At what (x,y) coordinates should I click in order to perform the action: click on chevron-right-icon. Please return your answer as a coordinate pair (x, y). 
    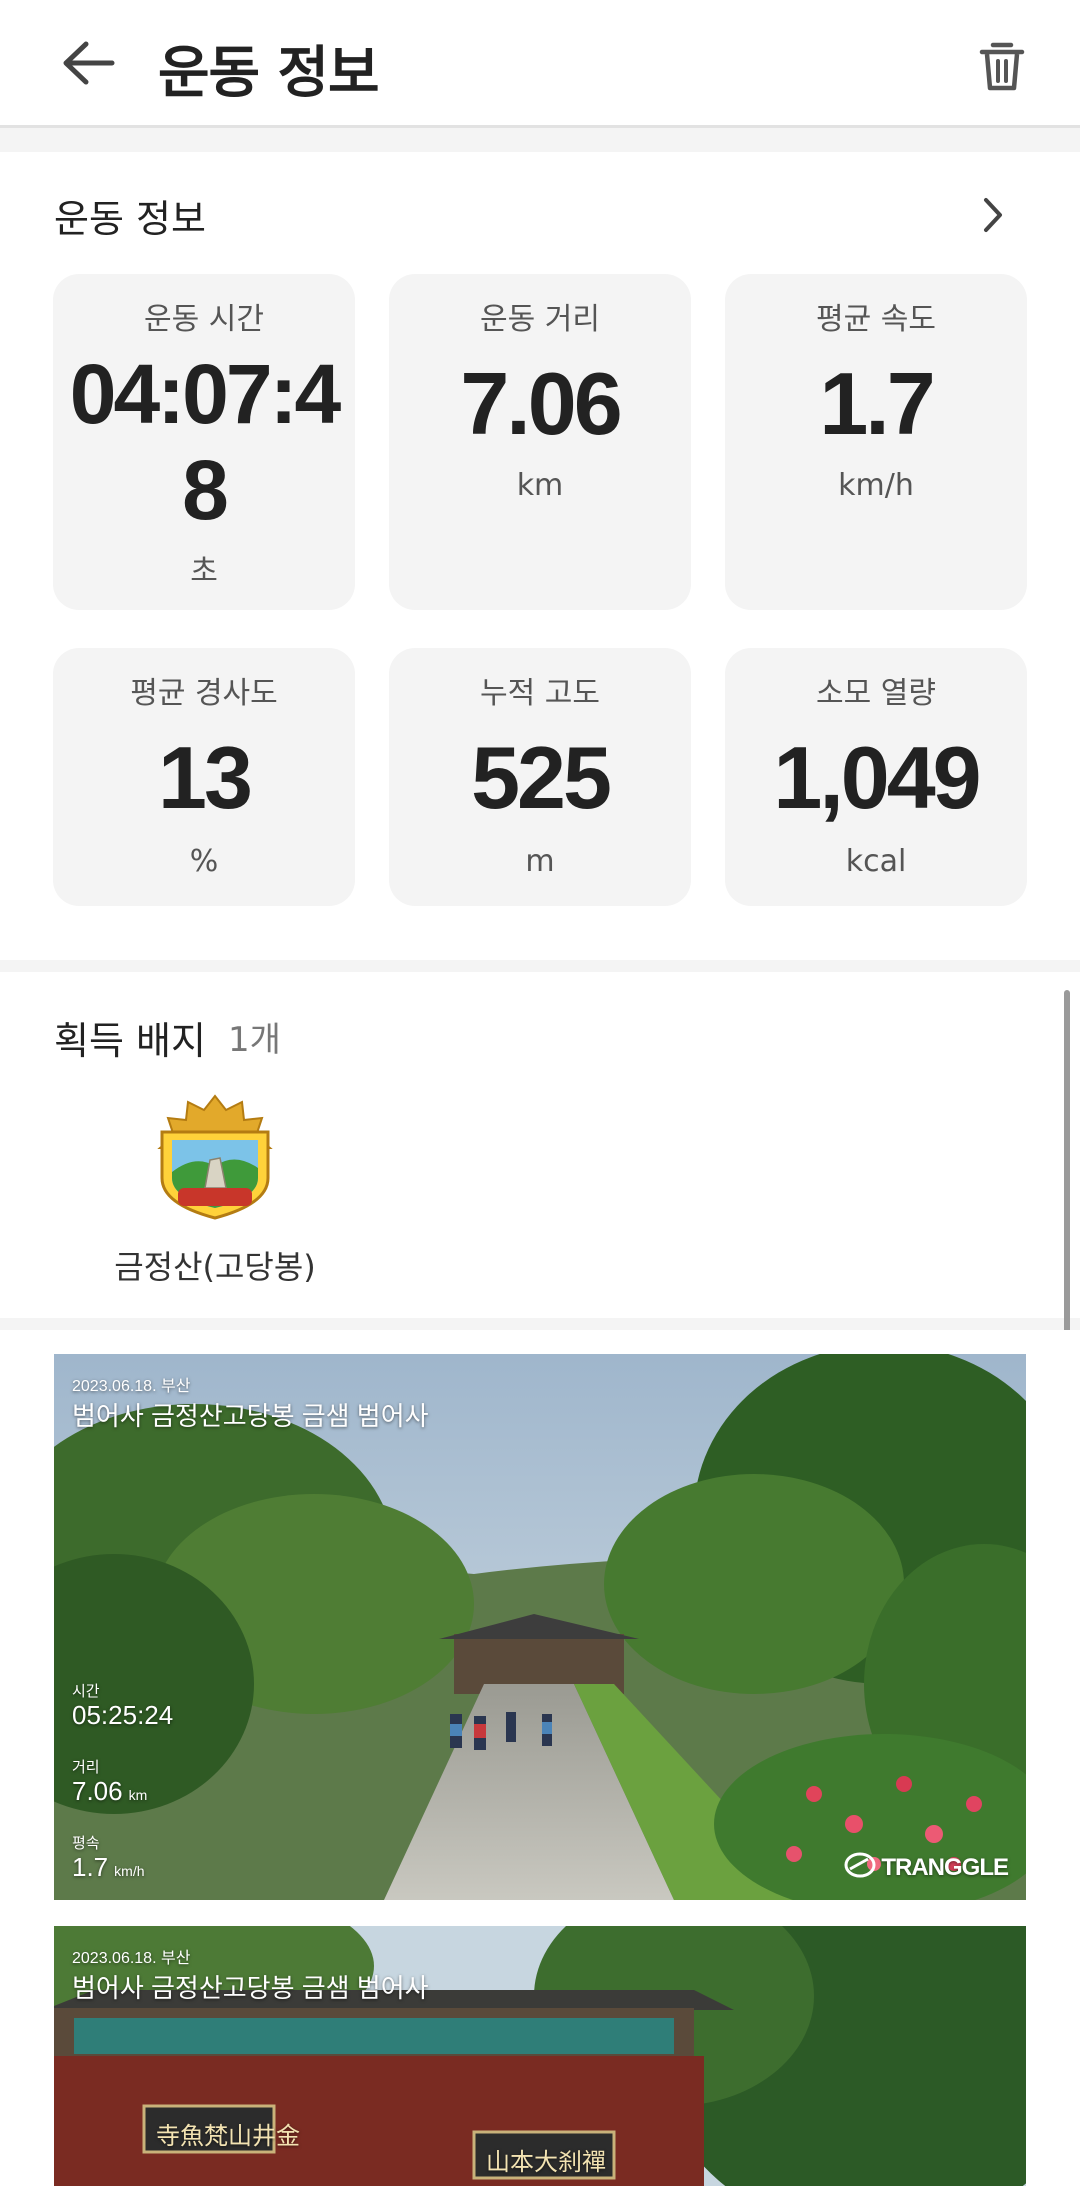
    Looking at the image, I should click on (993, 215).